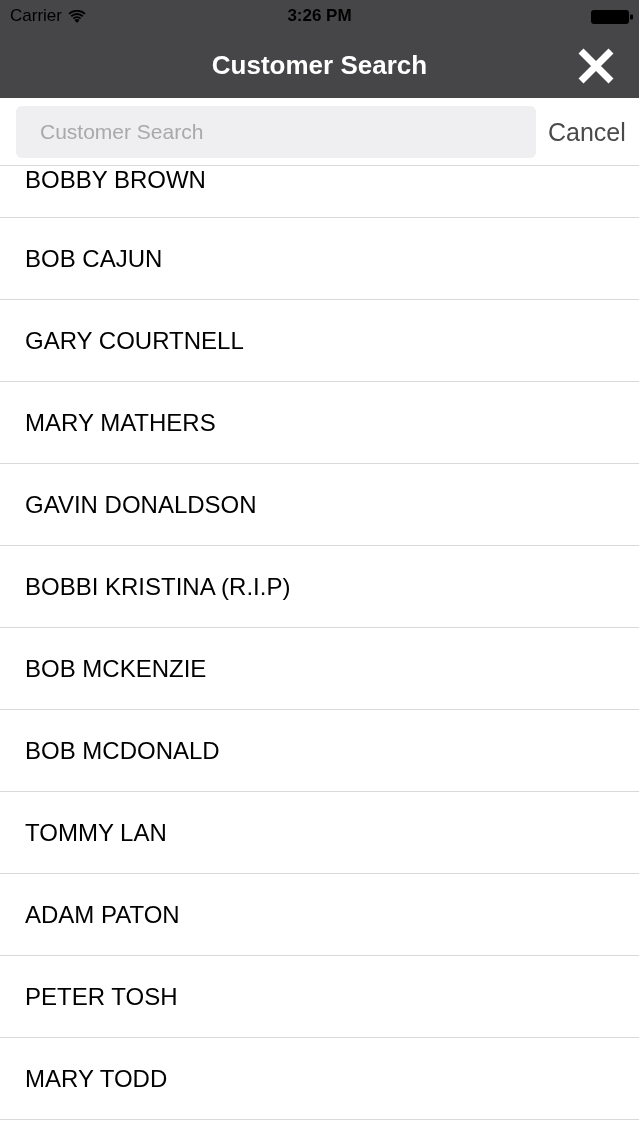 The width and height of the screenshot is (639, 1136). I want to click on customer-row: BOB MCKENZIE, so click(319, 669).